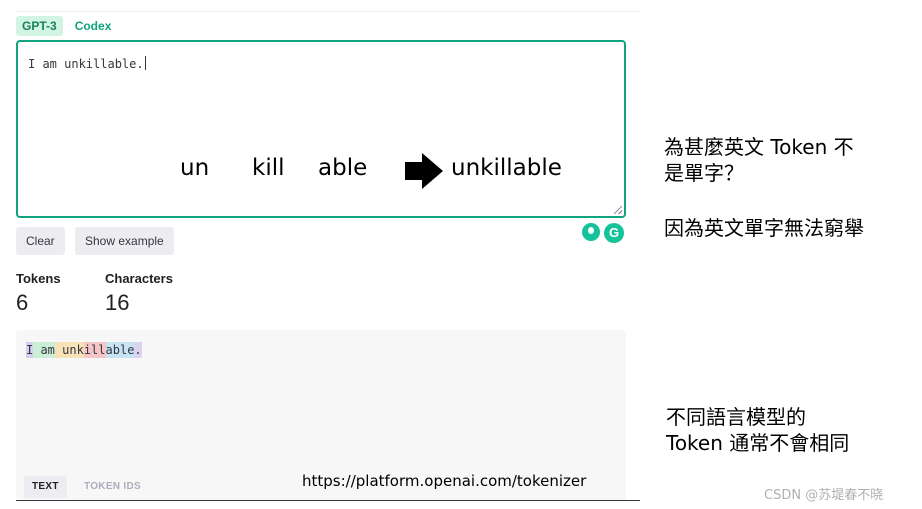 Image resolution: width=922 pixels, height=509 pixels. What do you see at coordinates (603, 233) in the screenshot?
I see `grammarly-widget: G` at bounding box center [603, 233].